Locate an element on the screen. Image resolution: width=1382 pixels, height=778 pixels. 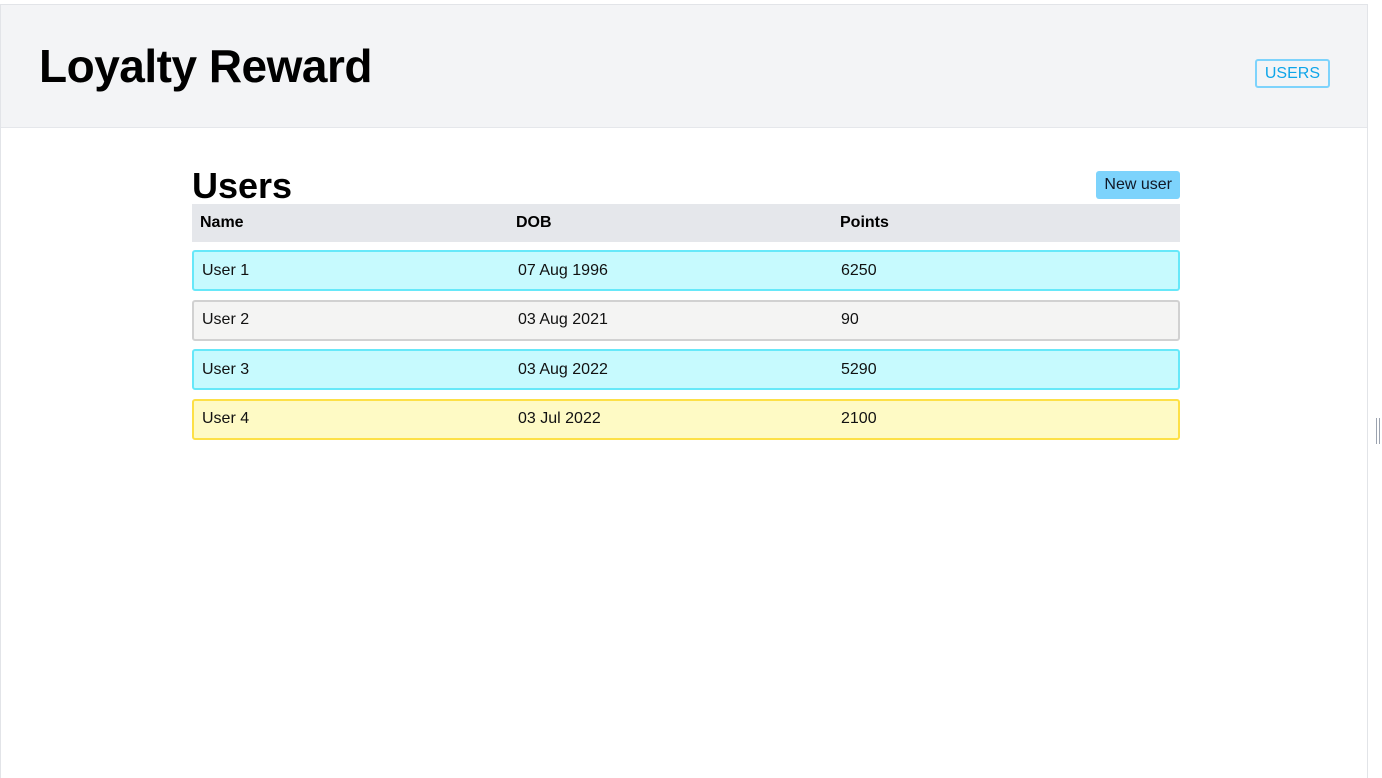
row-name: User 2 is located at coordinates (226, 319).